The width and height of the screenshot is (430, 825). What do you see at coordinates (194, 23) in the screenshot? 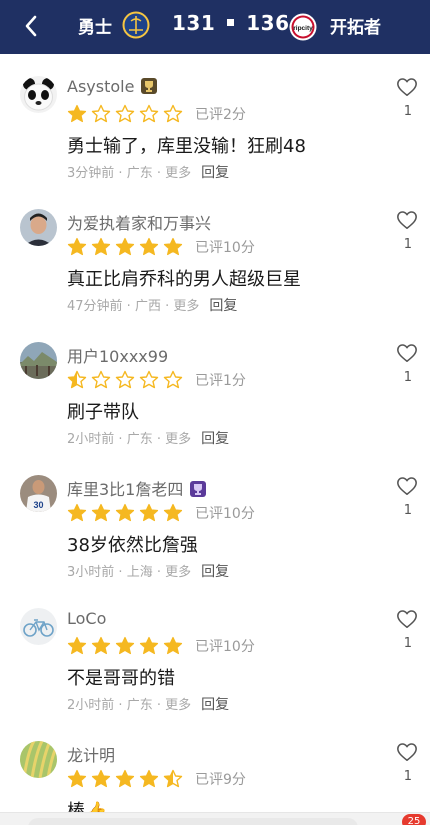
I see `home-score: 131` at bounding box center [194, 23].